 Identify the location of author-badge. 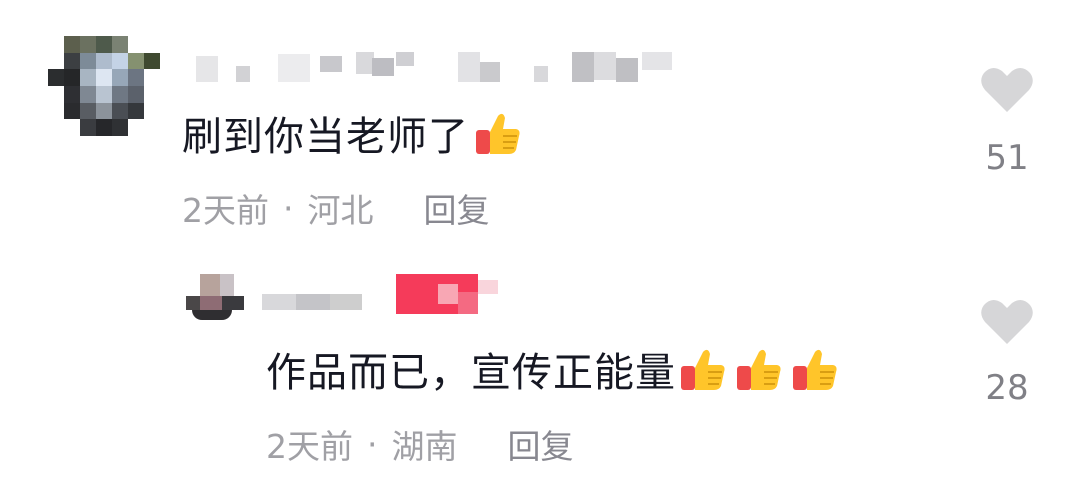
(447, 296).